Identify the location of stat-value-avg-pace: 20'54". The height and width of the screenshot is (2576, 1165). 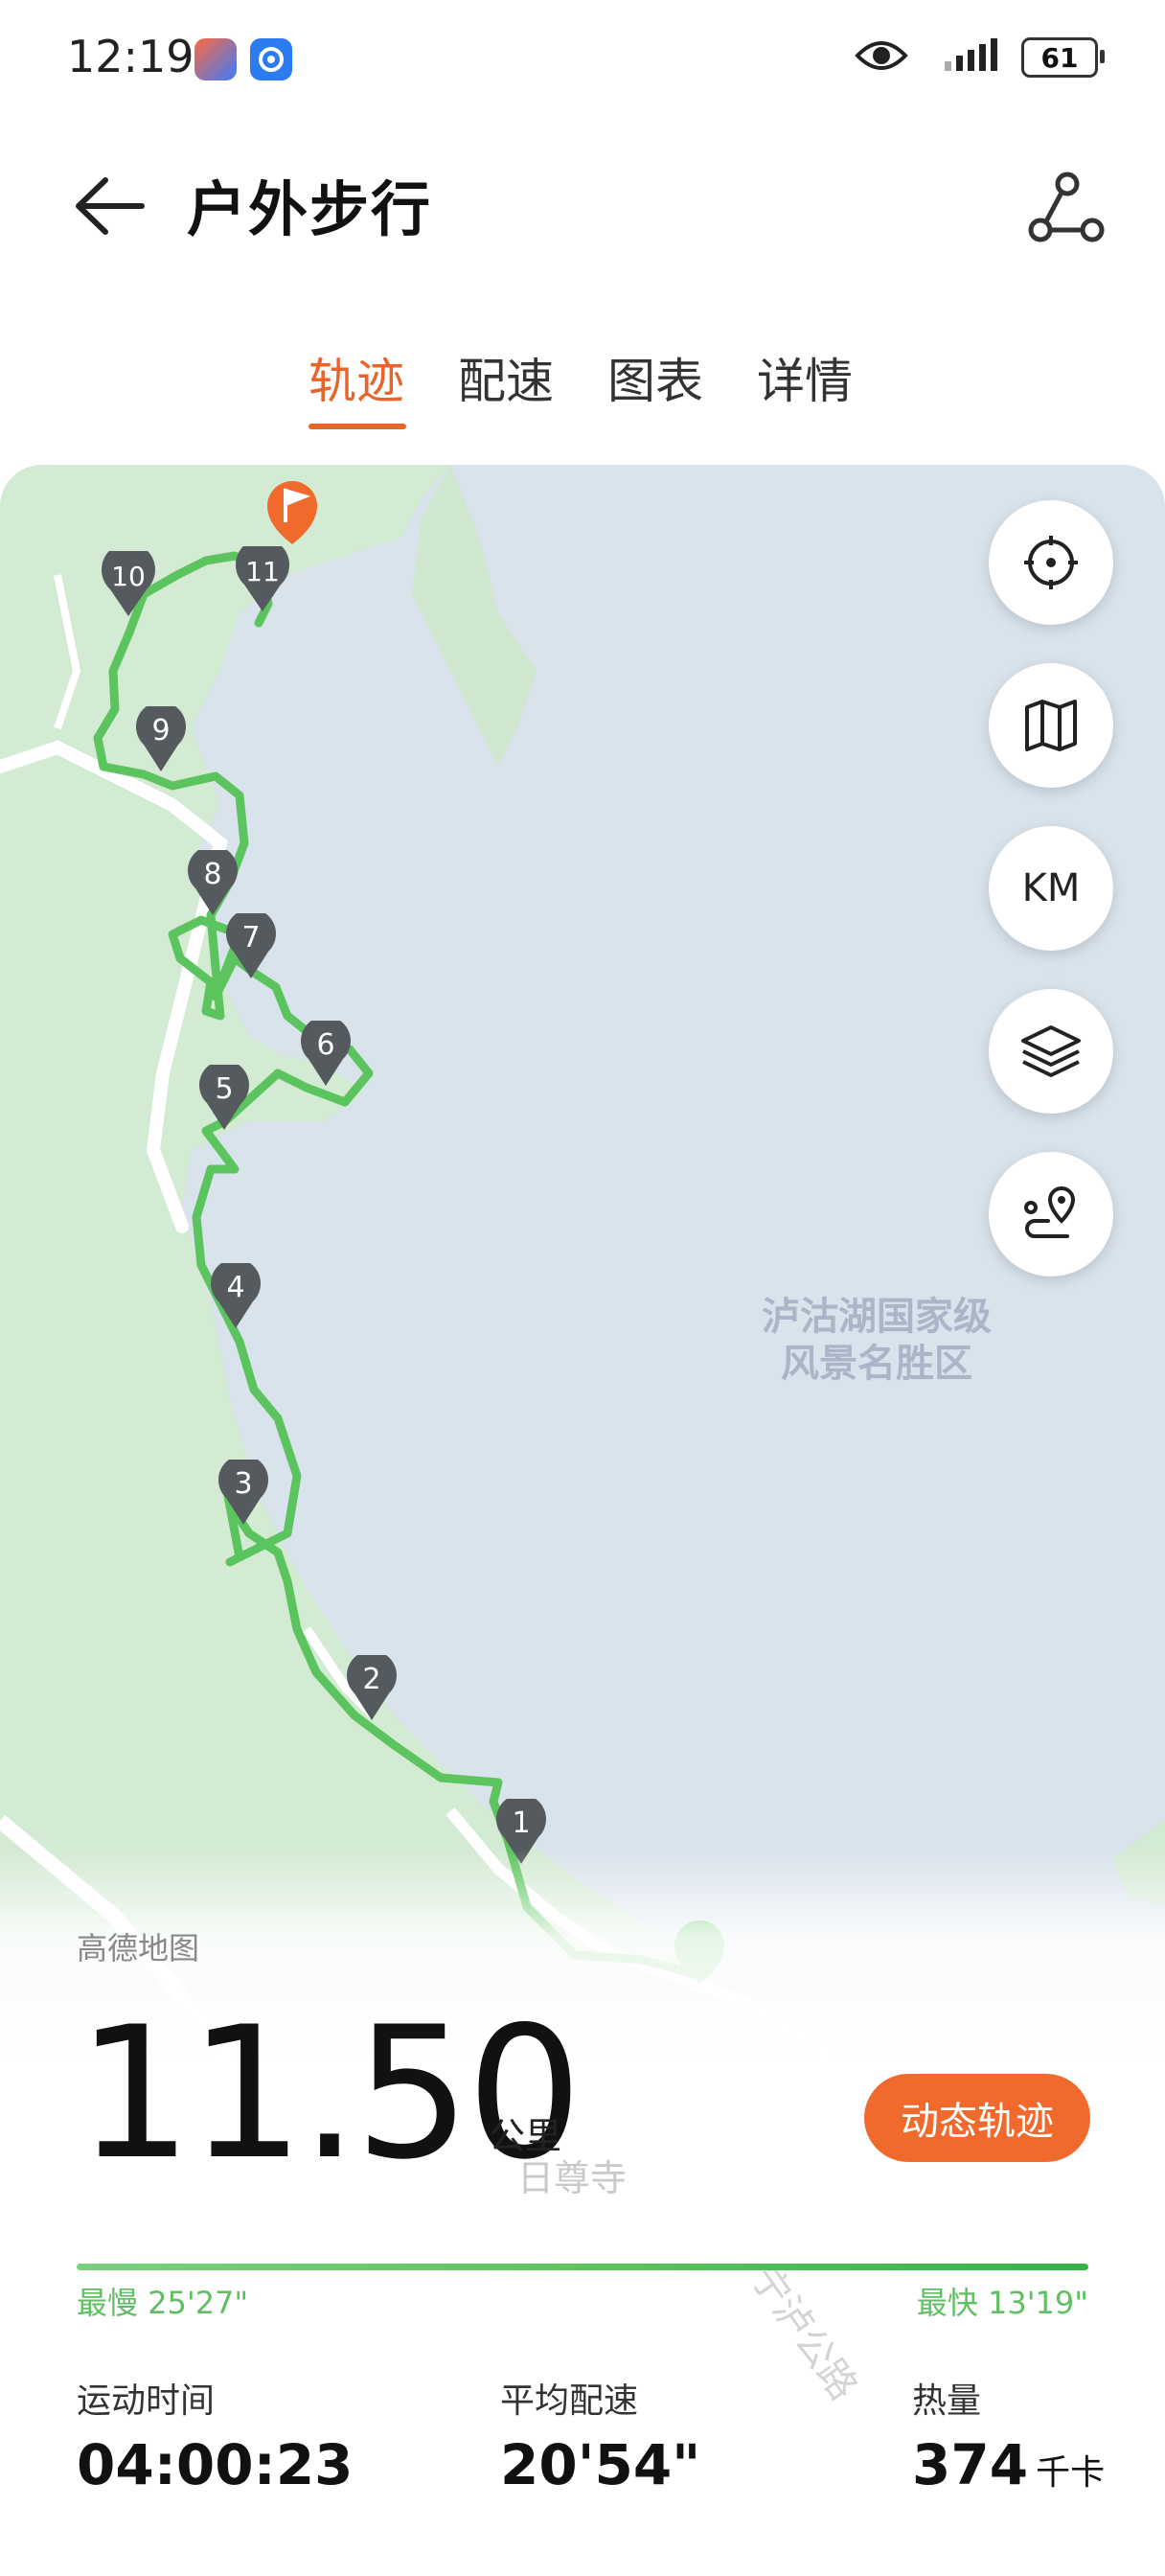
(600, 2464).